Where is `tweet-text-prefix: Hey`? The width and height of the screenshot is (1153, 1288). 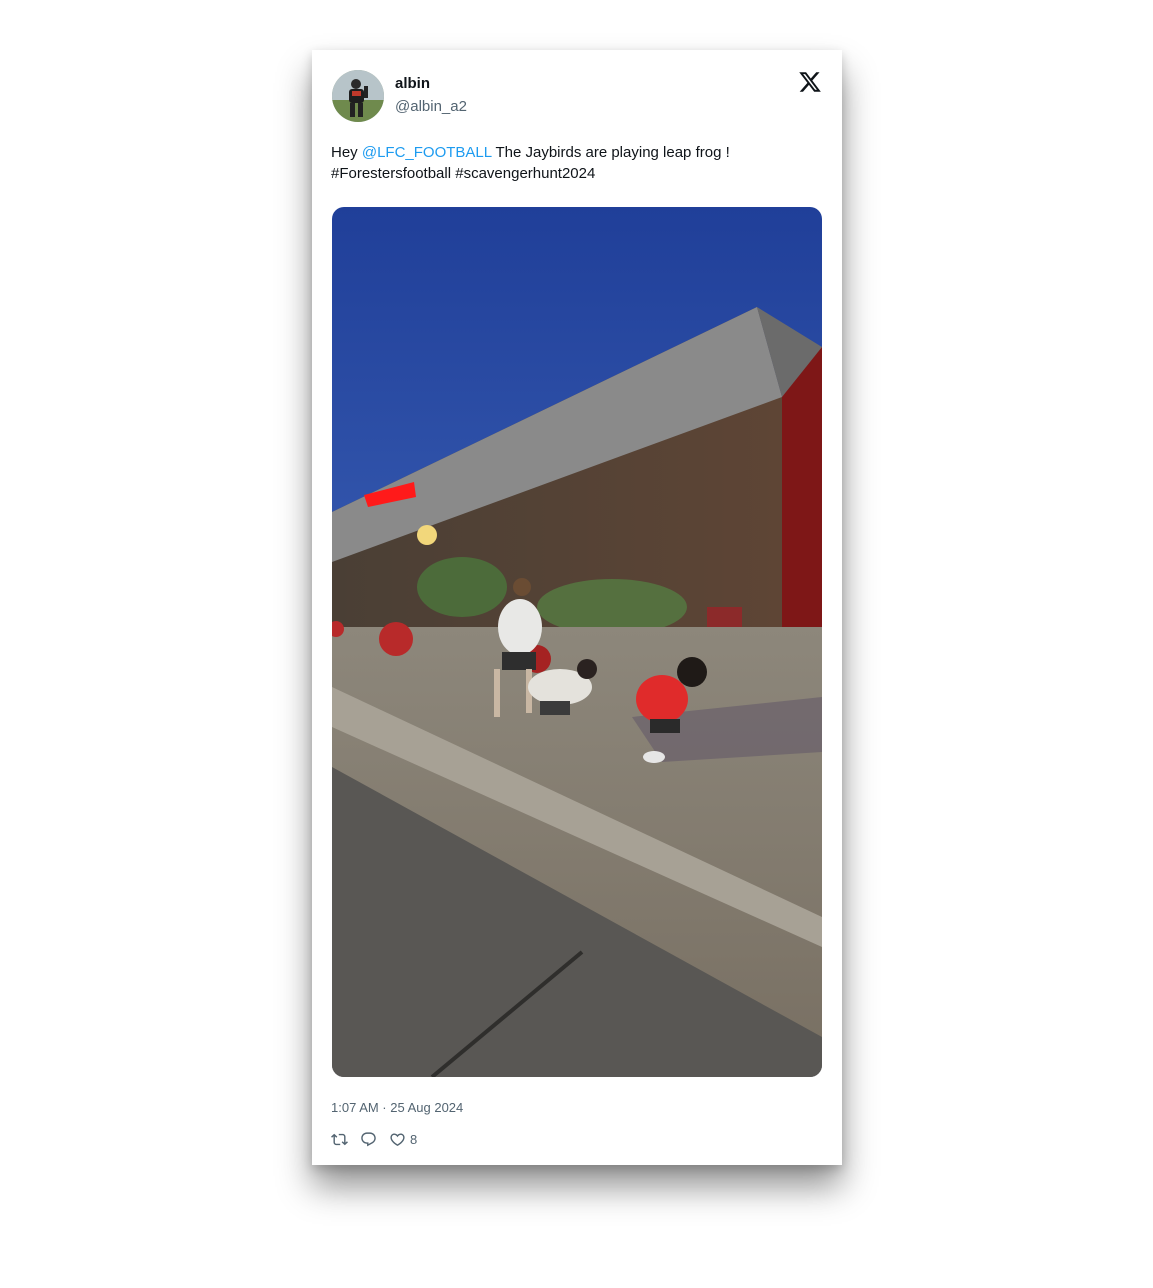
tweet-text-prefix: Hey is located at coordinates (346, 152).